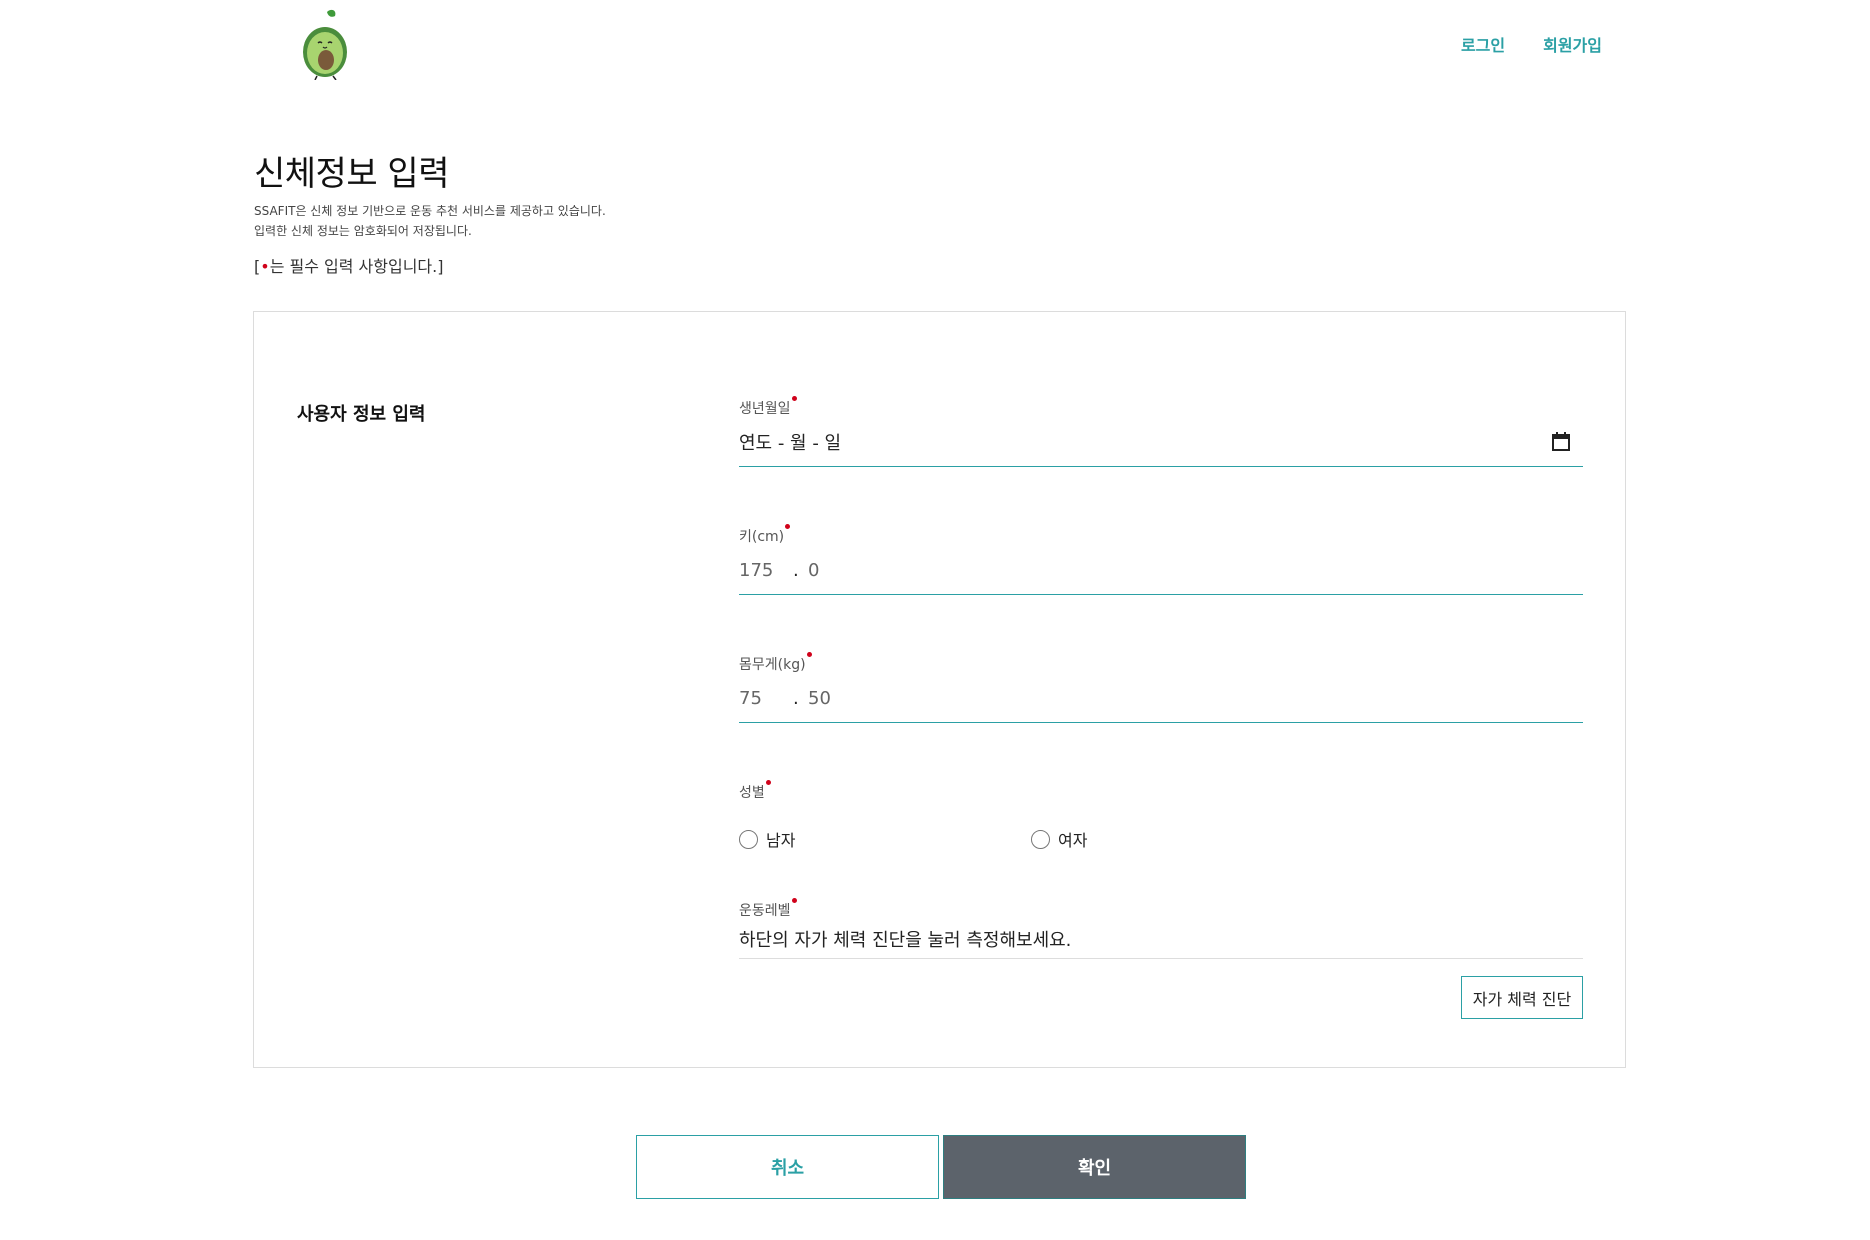 The image size is (1870, 1240). I want to click on gender-radio-group: 남자 여자, so click(1161, 839).